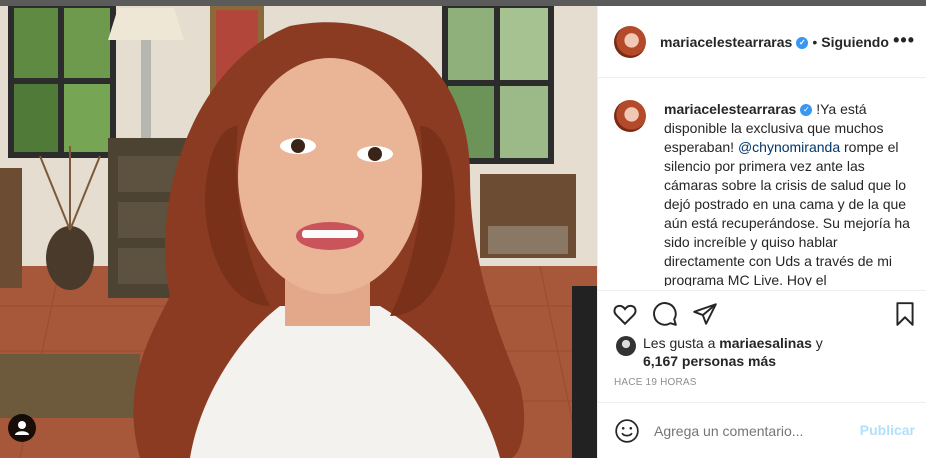  Describe the element at coordinates (806, 110) in the screenshot. I see `caption-verified-badge-icon: ✓` at that location.